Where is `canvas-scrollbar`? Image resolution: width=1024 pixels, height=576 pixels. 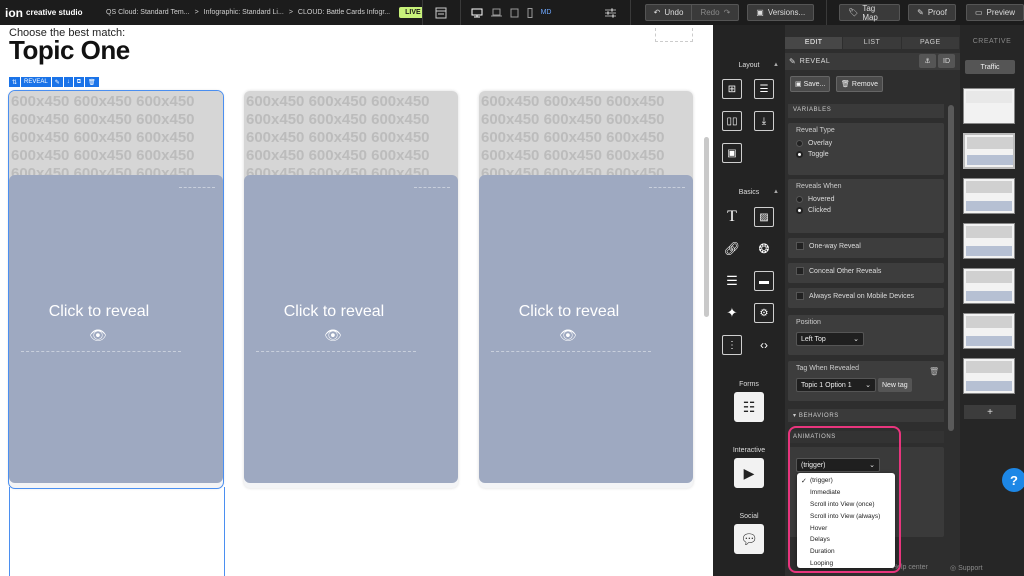 canvas-scrollbar is located at coordinates (706, 227).